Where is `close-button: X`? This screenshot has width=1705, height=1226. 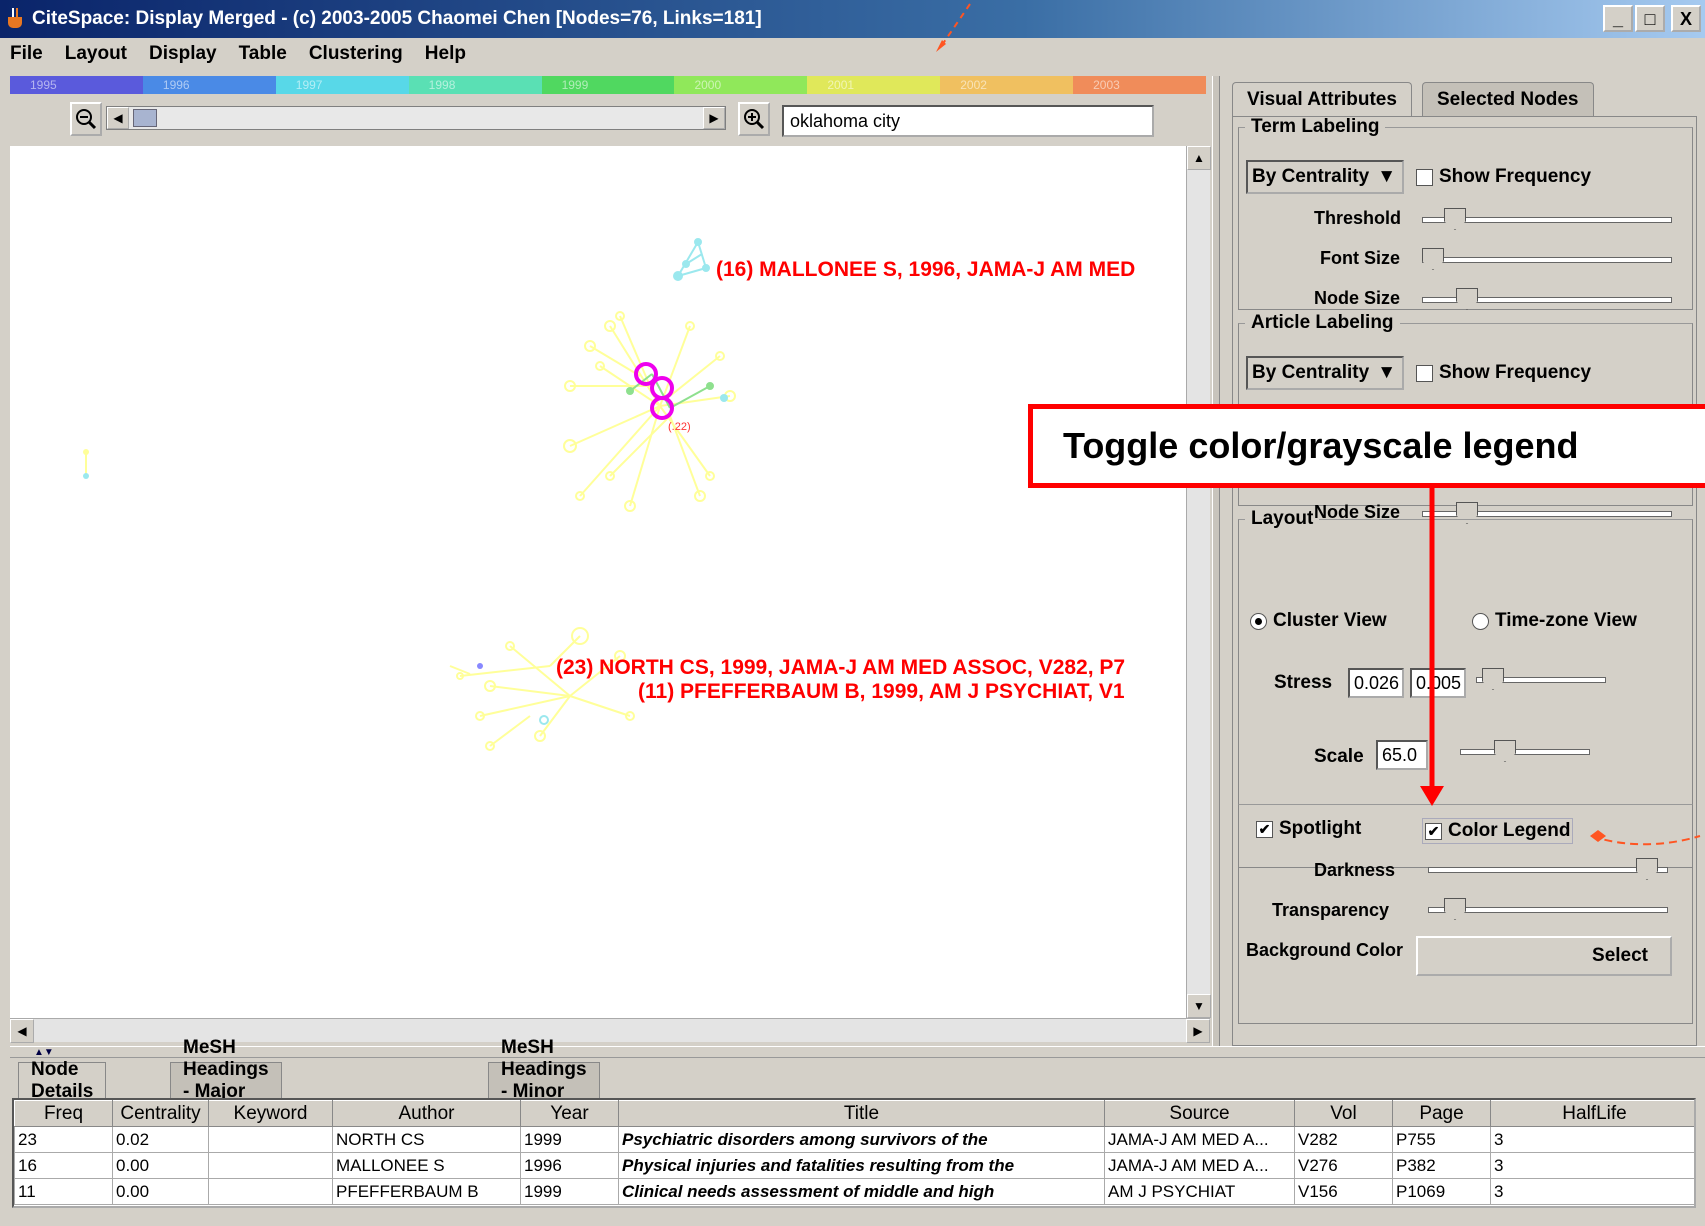 close-button: X is located at coordinates (1686, 18).